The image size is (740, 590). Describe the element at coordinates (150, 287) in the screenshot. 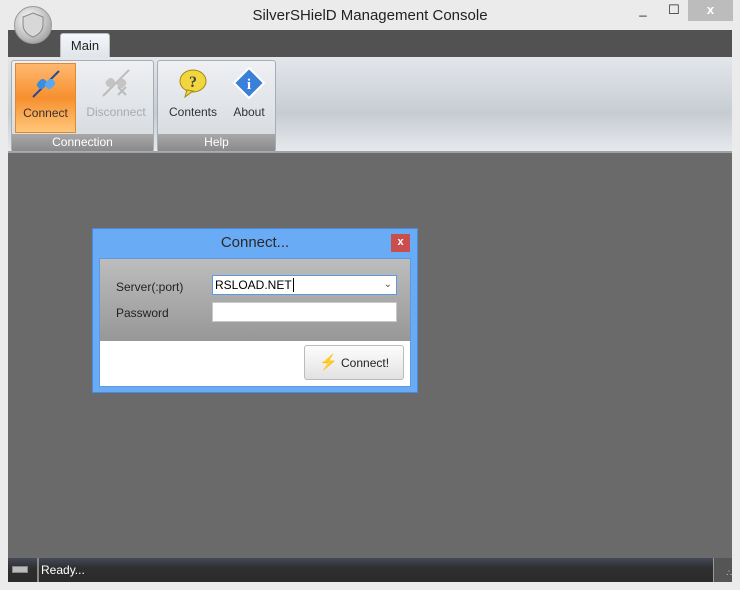

I see `server-label: Server(:port)` at that location.